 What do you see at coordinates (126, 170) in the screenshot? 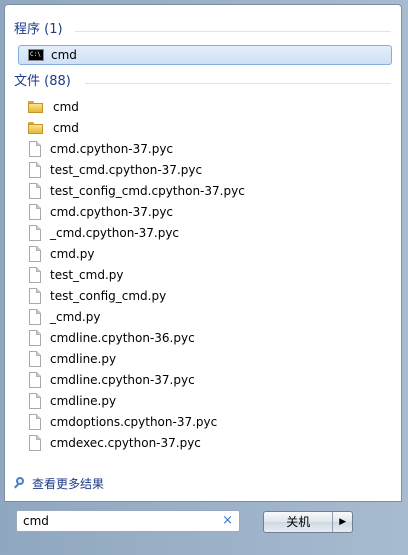
I see `file-item-label: test_cmd.cpython-37.pyc` at bounding box center [126, 170].